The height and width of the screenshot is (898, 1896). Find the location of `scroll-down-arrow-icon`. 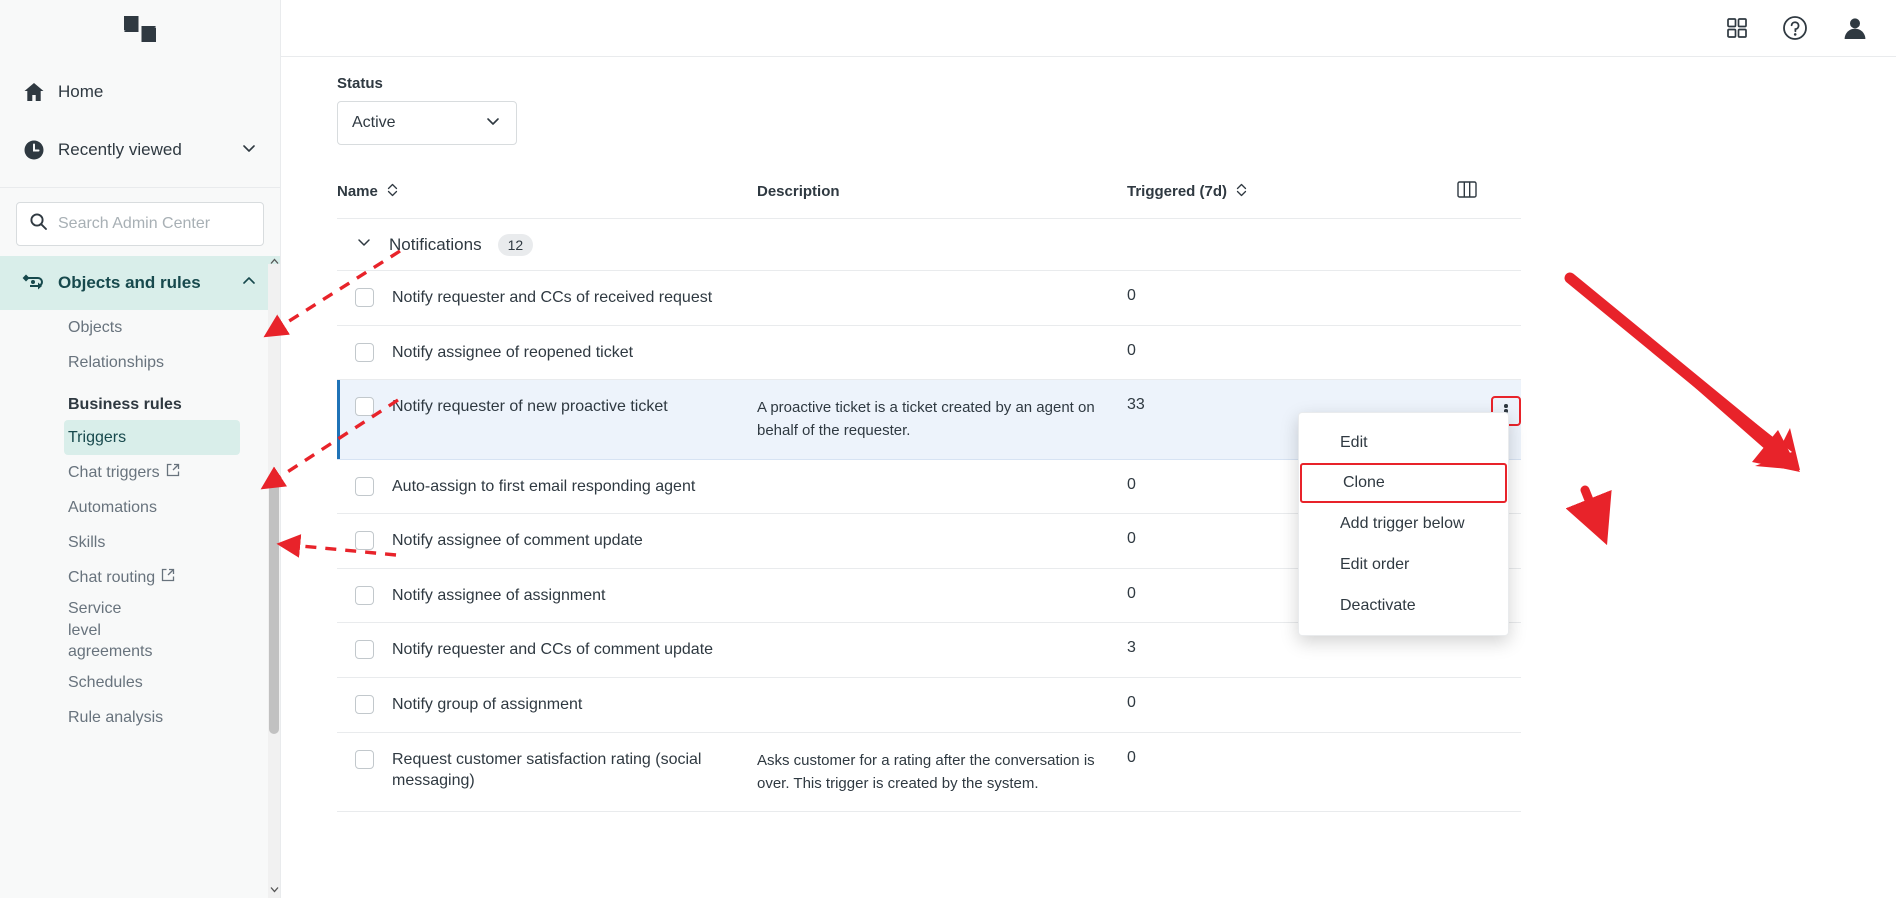

scroll-down-arrow-icon is located at coordinates (274, 889).